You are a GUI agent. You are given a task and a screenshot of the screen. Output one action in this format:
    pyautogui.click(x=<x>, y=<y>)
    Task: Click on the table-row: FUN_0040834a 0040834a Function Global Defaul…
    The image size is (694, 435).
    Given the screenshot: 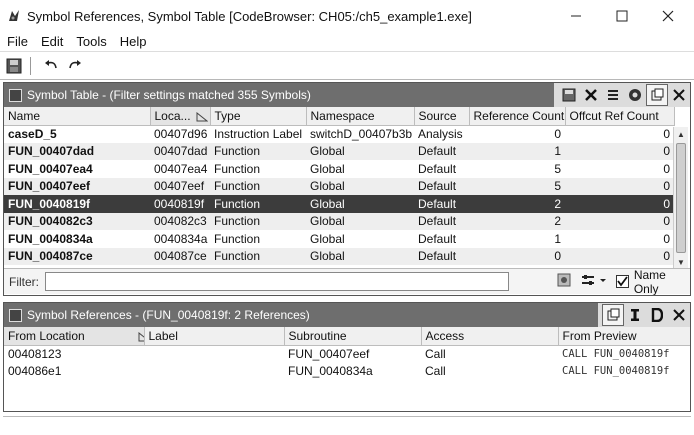 What is the action you would take?
    pyautogui.click(x=339, y=239)
    